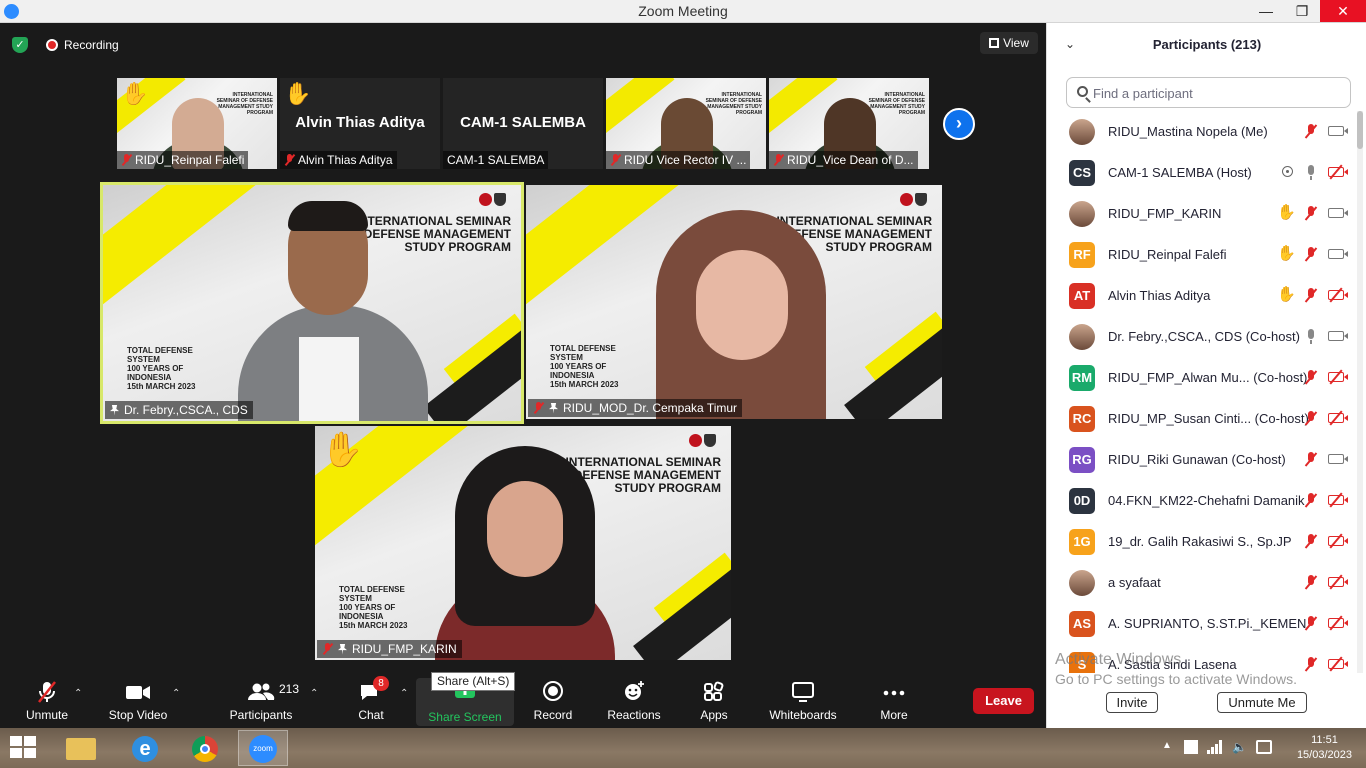 The height and width of the screenshot is (768, 1366). What do you see at coordinates (91, 45) in the screenshot?
I see `recording-label: Recording` at bounding box center [91, 45].